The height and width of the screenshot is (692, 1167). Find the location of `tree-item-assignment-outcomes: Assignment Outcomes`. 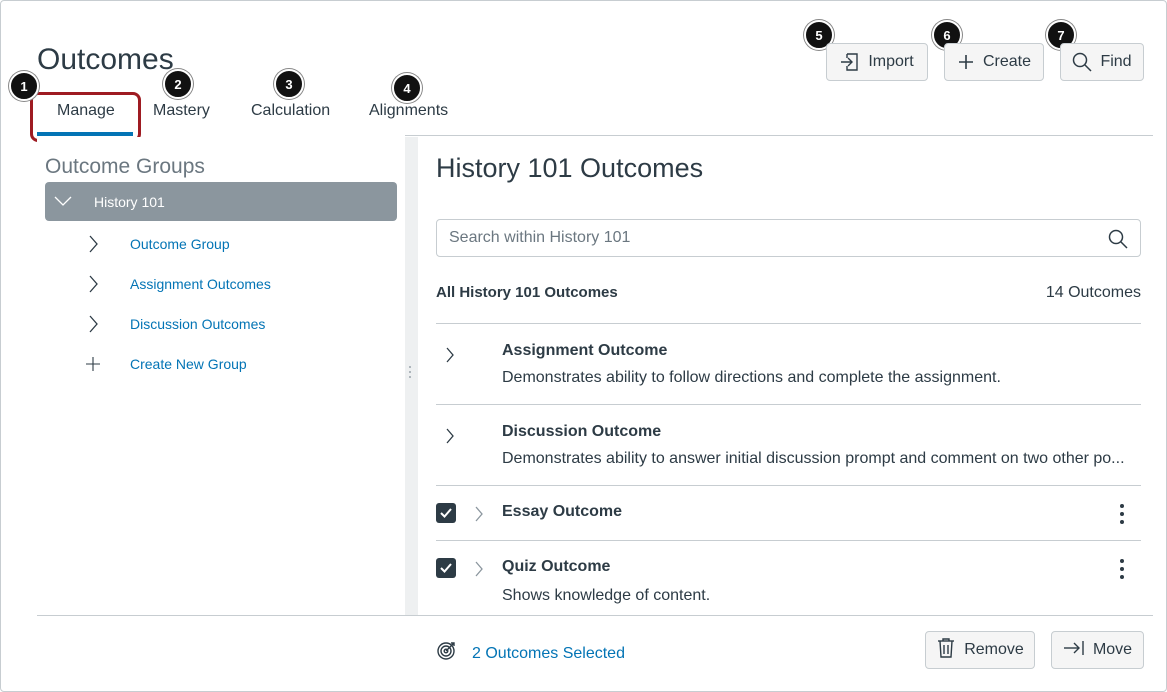

tree-item-assignment-outcomes: Assignment Outcomes is located at coordinates (237, 284).